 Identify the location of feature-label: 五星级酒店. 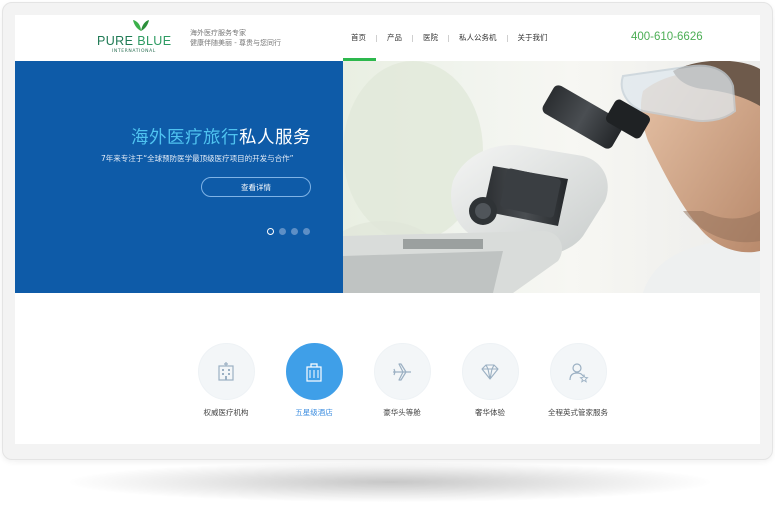
(314, 412).